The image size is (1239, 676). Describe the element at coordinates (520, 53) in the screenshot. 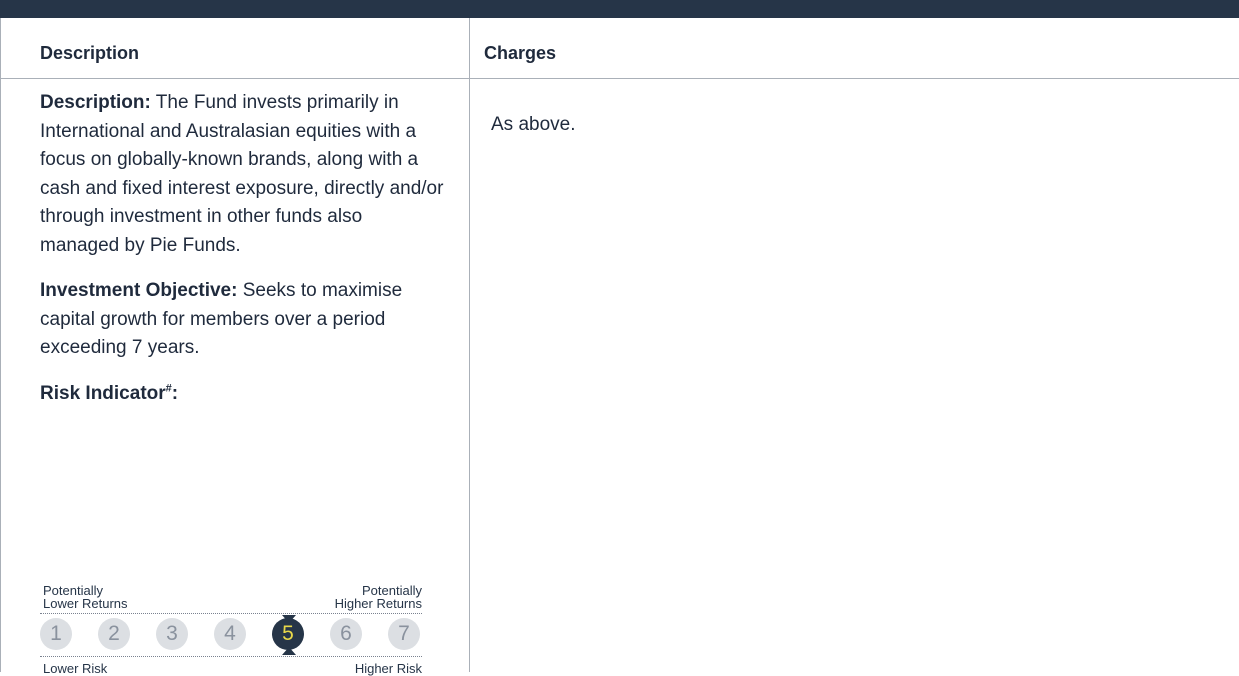

I see `header-charges: Charges` at that location.